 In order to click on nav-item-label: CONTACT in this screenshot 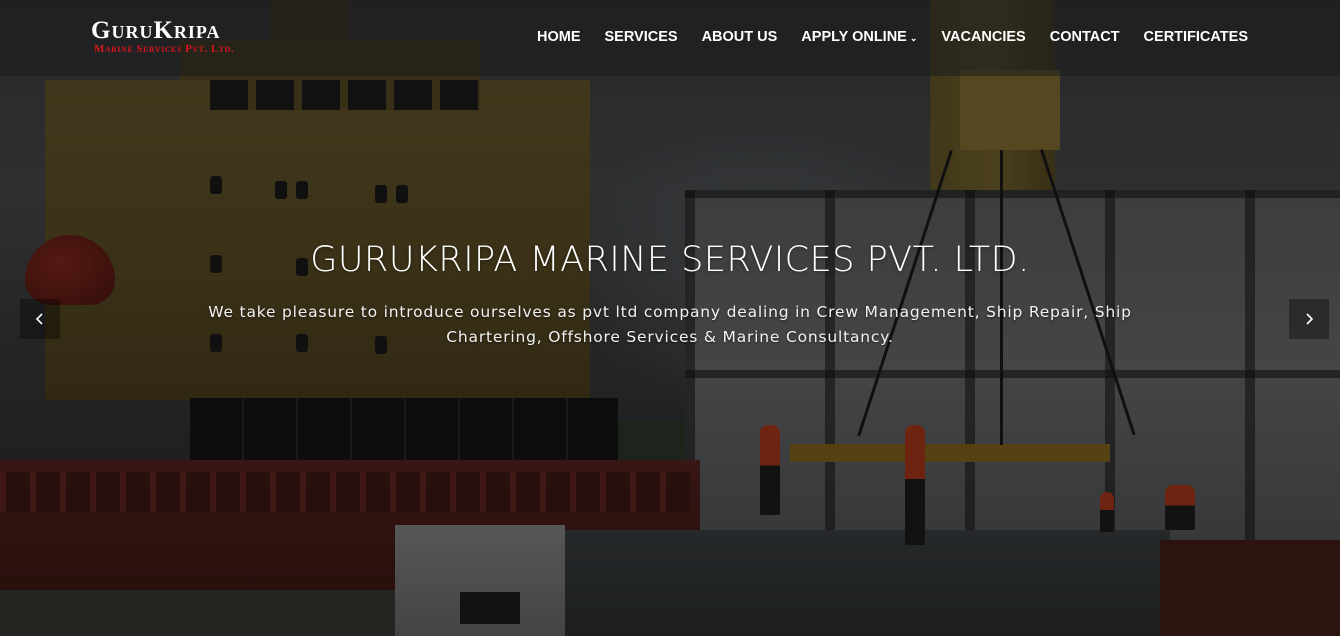, I will do `click(1084, 37)`.